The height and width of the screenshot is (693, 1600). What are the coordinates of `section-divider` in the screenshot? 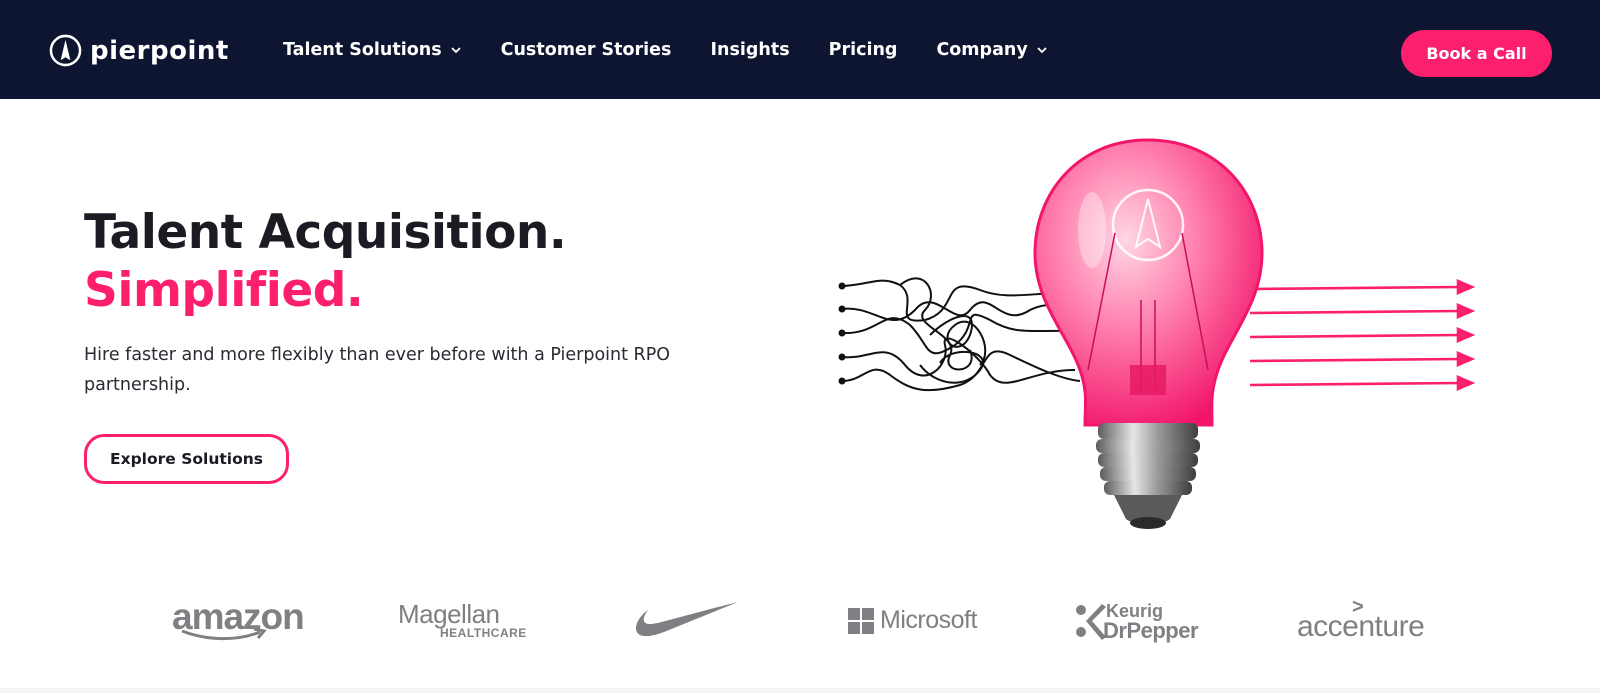 It's located at (800, 690).